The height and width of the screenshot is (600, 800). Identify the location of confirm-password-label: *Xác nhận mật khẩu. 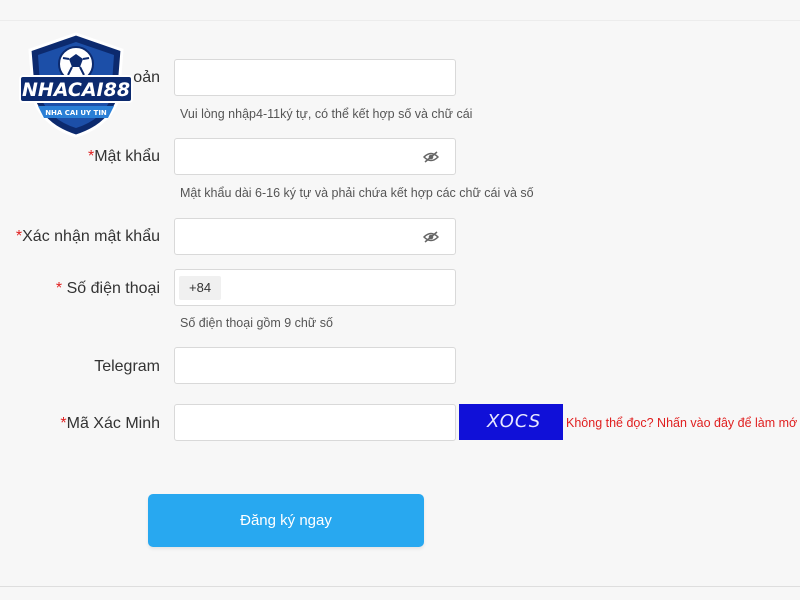
(88, 237).